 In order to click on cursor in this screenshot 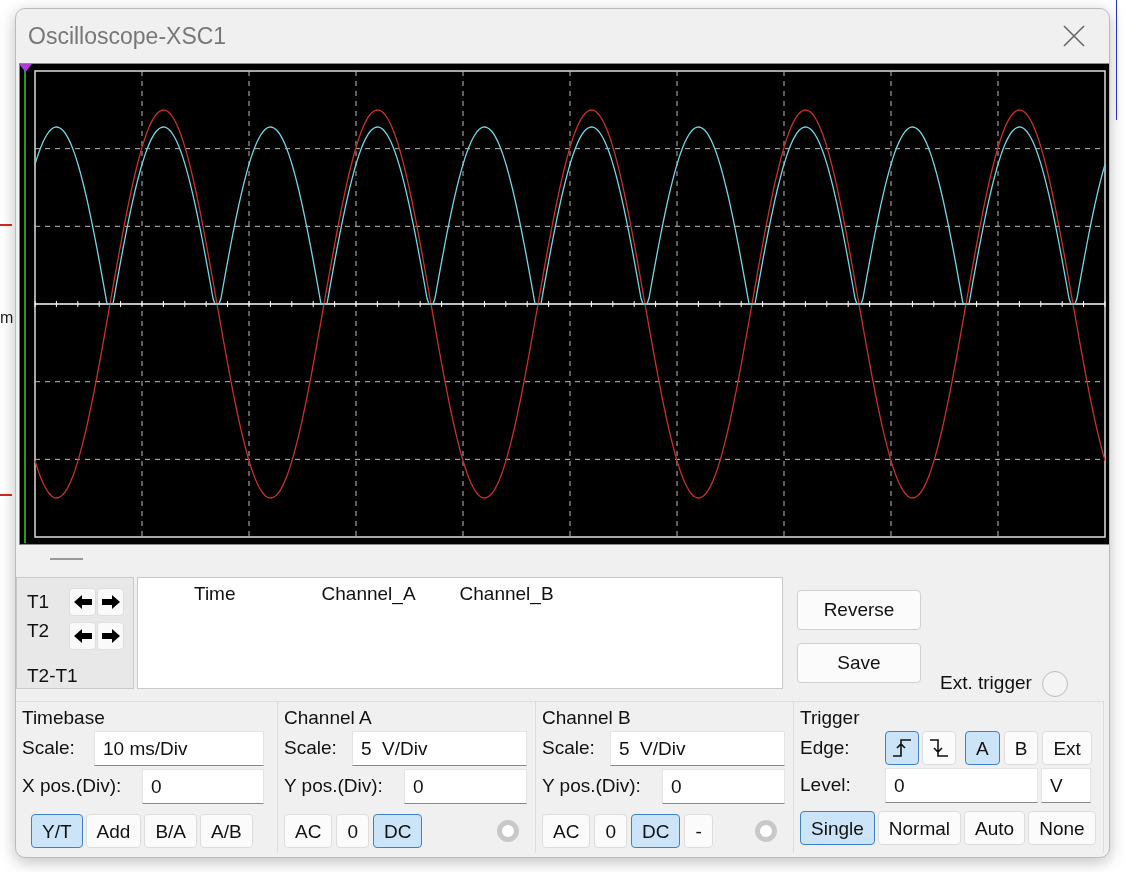, I will do `click(25, 304)`.